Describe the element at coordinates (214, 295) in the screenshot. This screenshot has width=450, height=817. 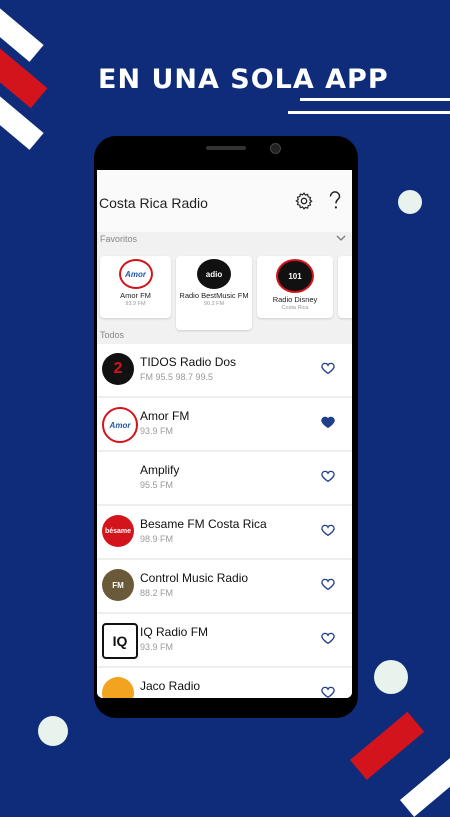
I see `favorite-name: Radio BestMusic FM` at that location.